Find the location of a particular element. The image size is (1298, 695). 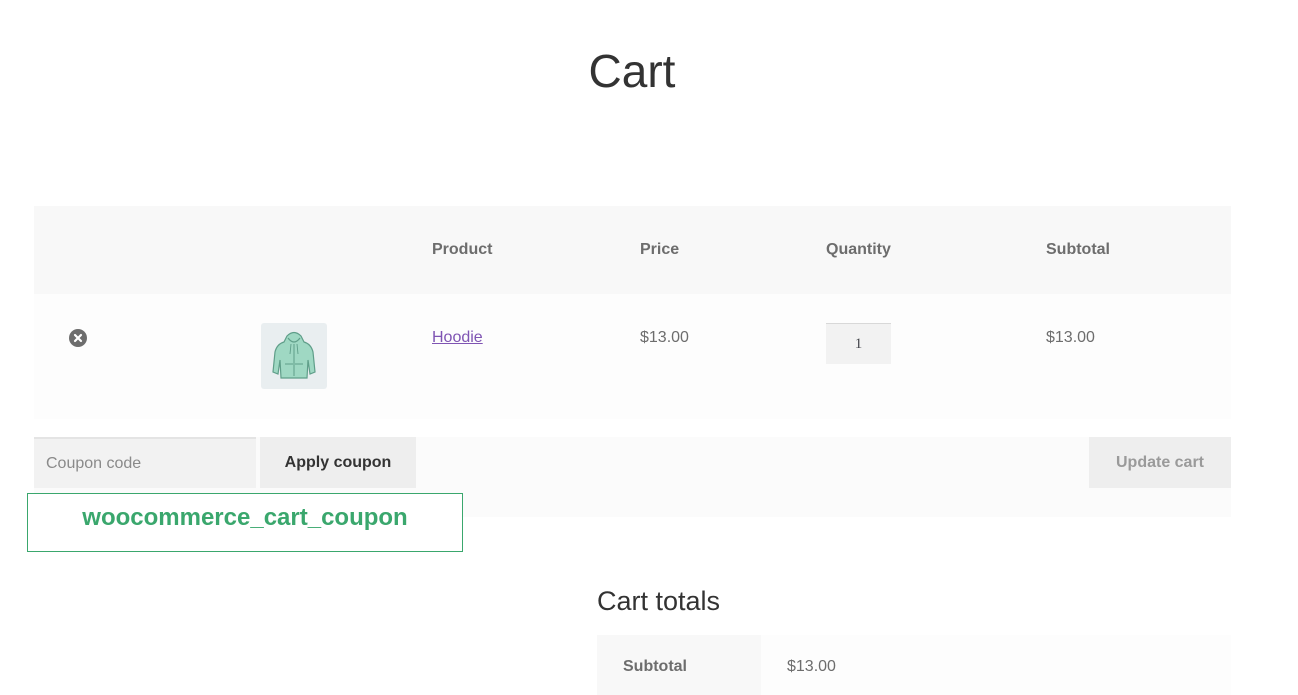

column-header-subtotal: Subtotal is located at coordinates (1078, 249).